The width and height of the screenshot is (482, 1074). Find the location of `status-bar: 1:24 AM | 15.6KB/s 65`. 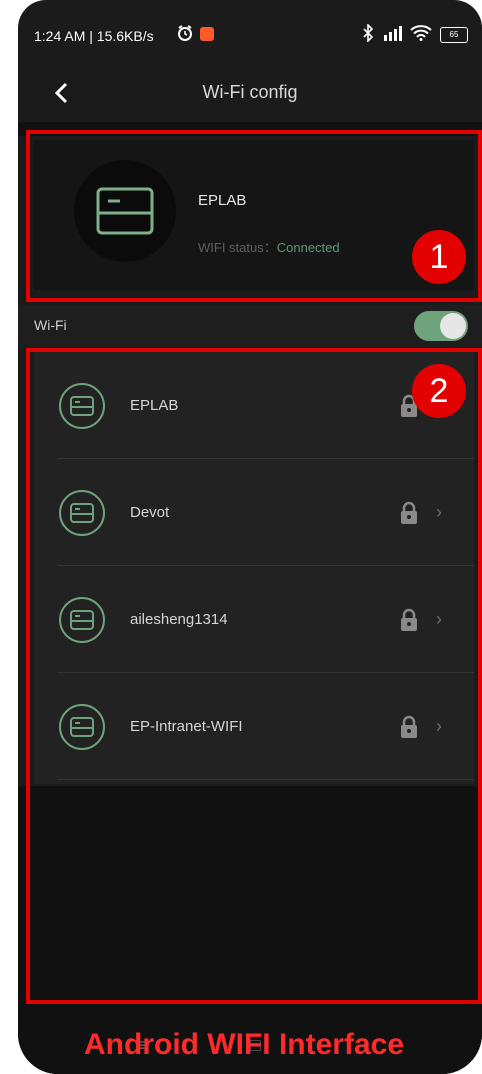

status-bar: 1:24 AM | 15.6KB/s 65 is located at coordinates (250, 33).